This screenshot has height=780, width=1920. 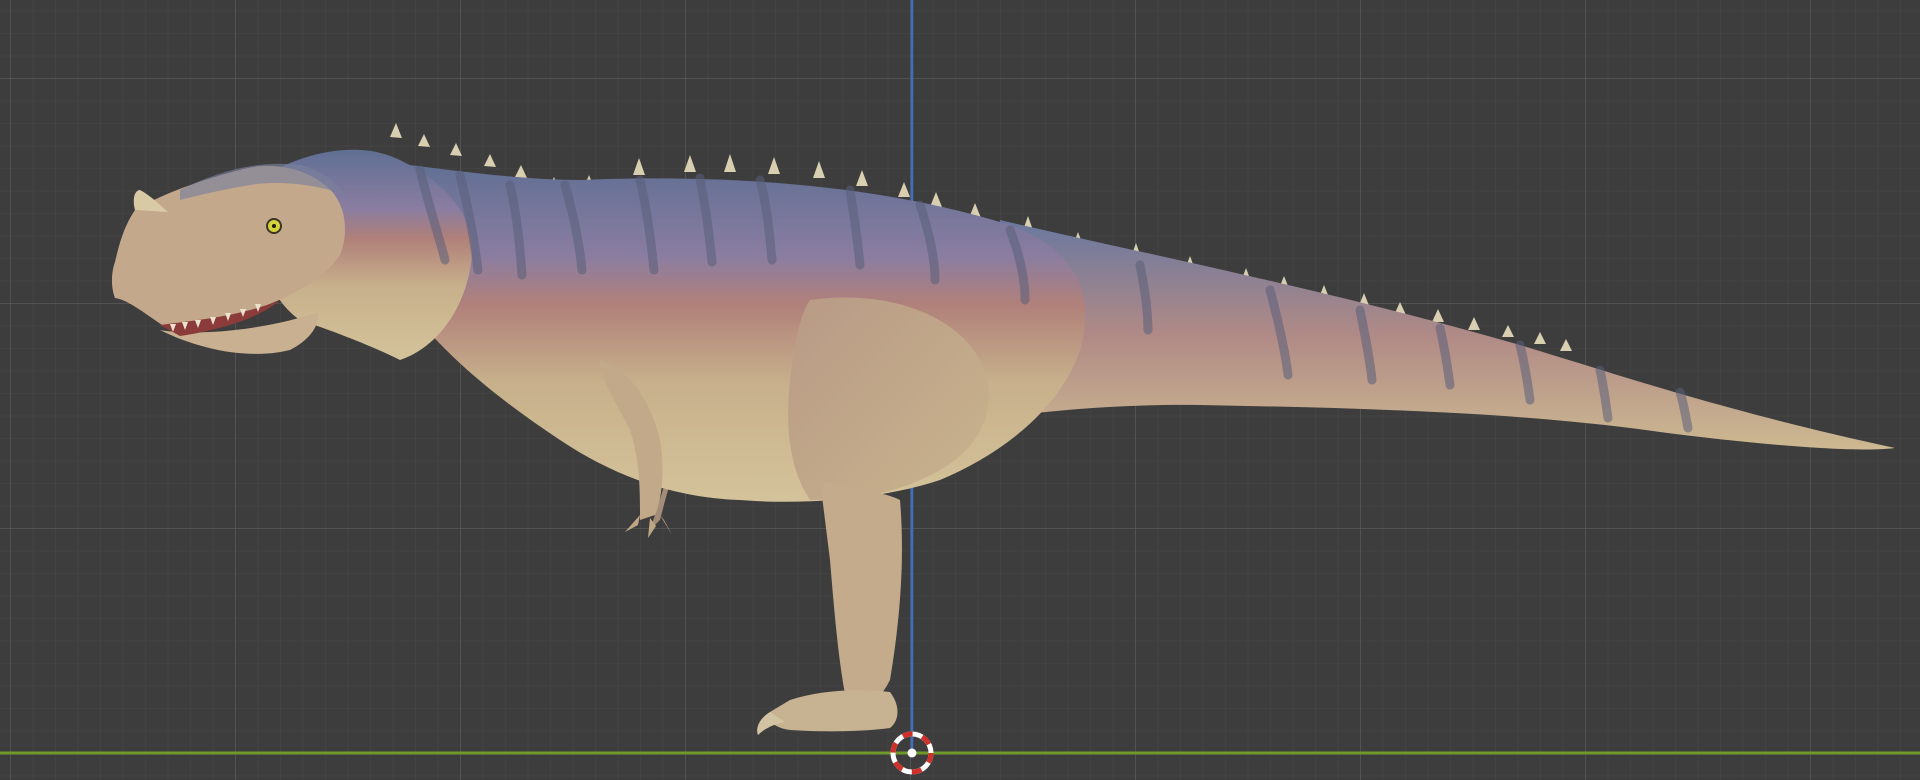 I want to click on object-origin-dot, so click(x=912, y=753).